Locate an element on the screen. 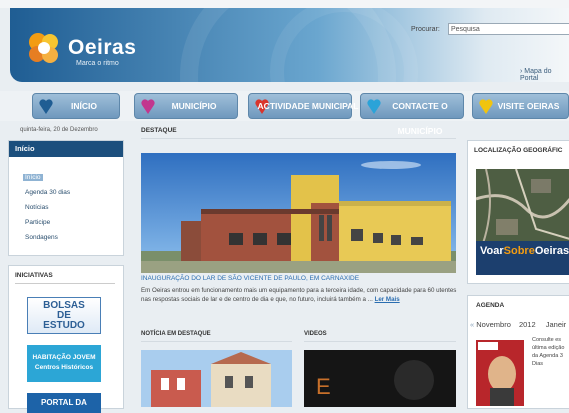 The image size is (569, 413). noticia-destaque-title: NOTÍCIA EM DESTAQUE is located at coordinates (176, 334).